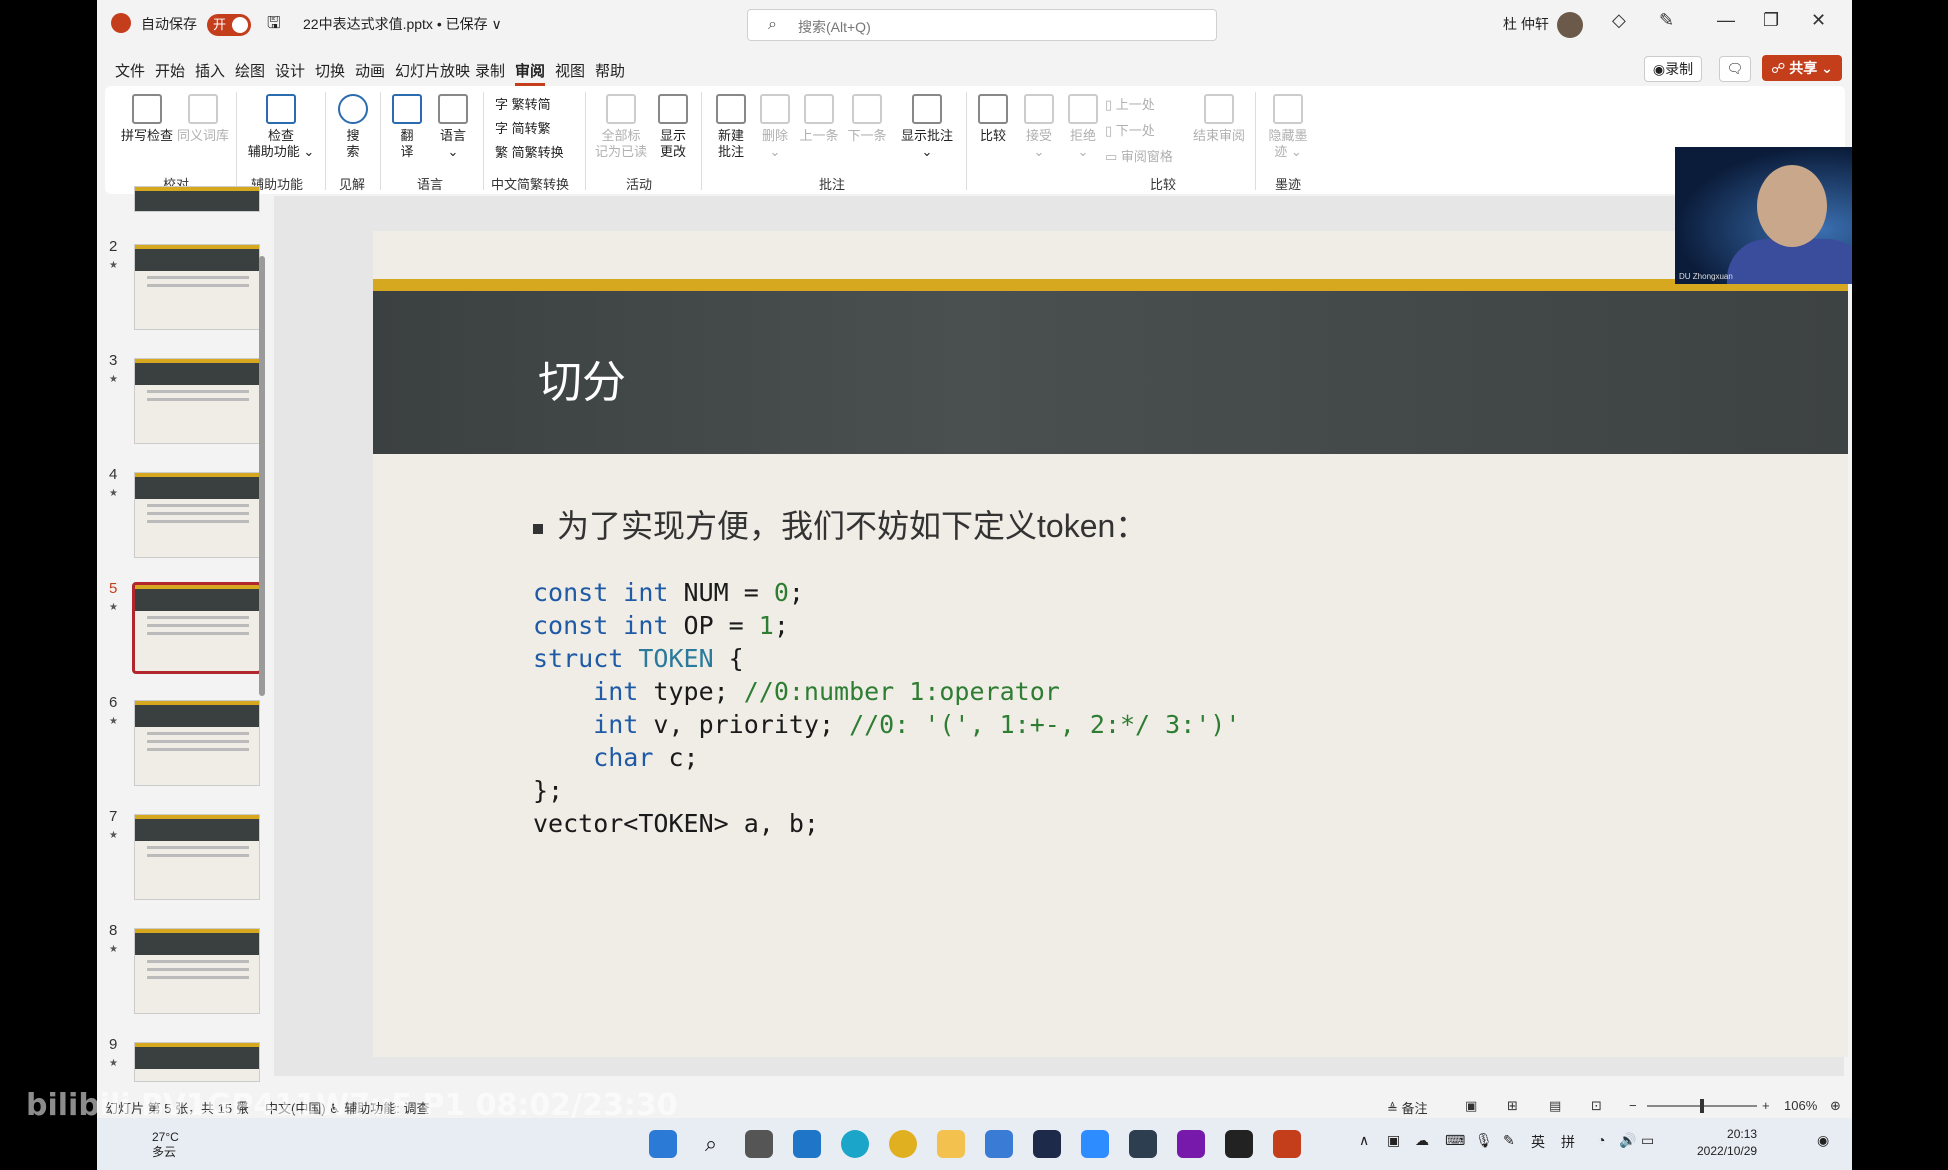 The width and height of the screenshot is (1948, 1170). I want to click on keyboard-icon: ⌨, so click(1455, 1140).